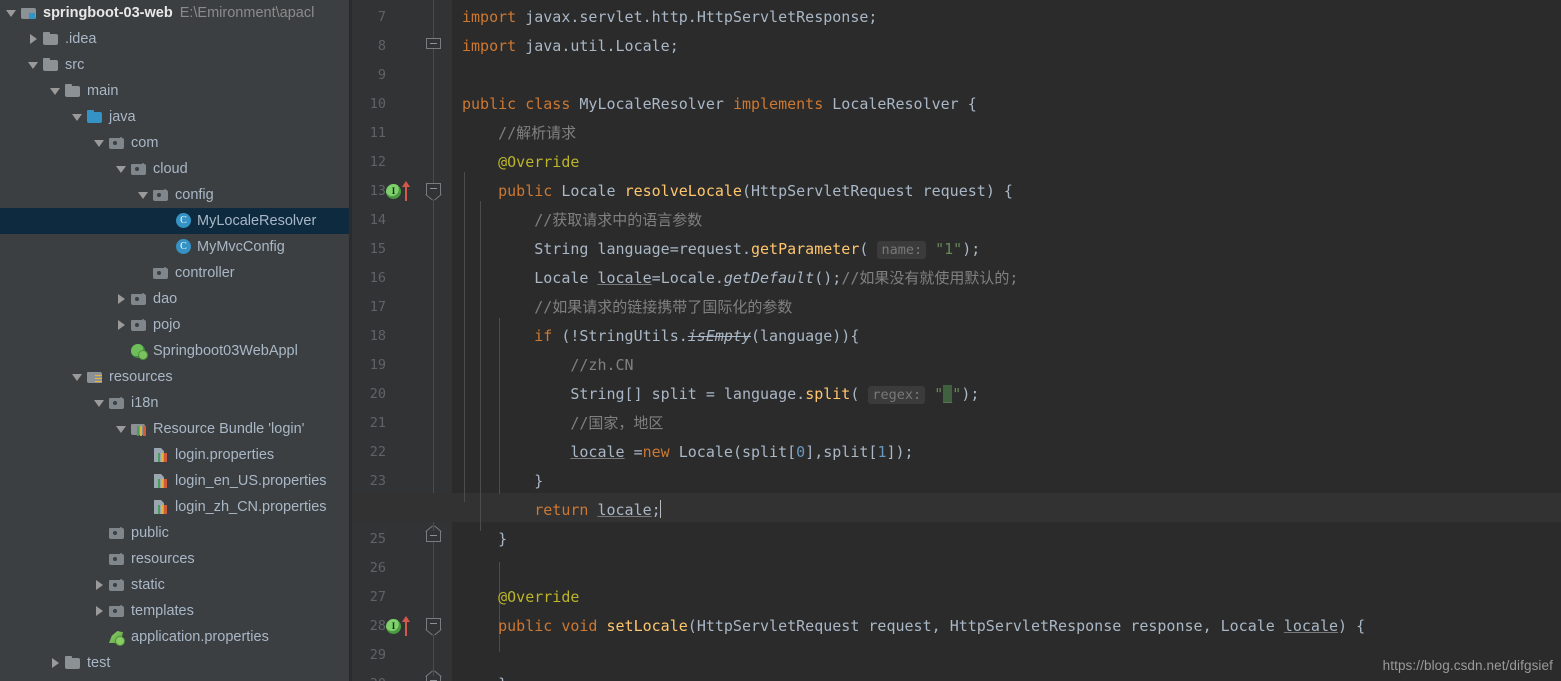 This screenshot has width=1561, height=681. Describe the element at coordinates (565, 46) in the screenshot. I see `code-line-8: import java.util.Locale;` at that location.